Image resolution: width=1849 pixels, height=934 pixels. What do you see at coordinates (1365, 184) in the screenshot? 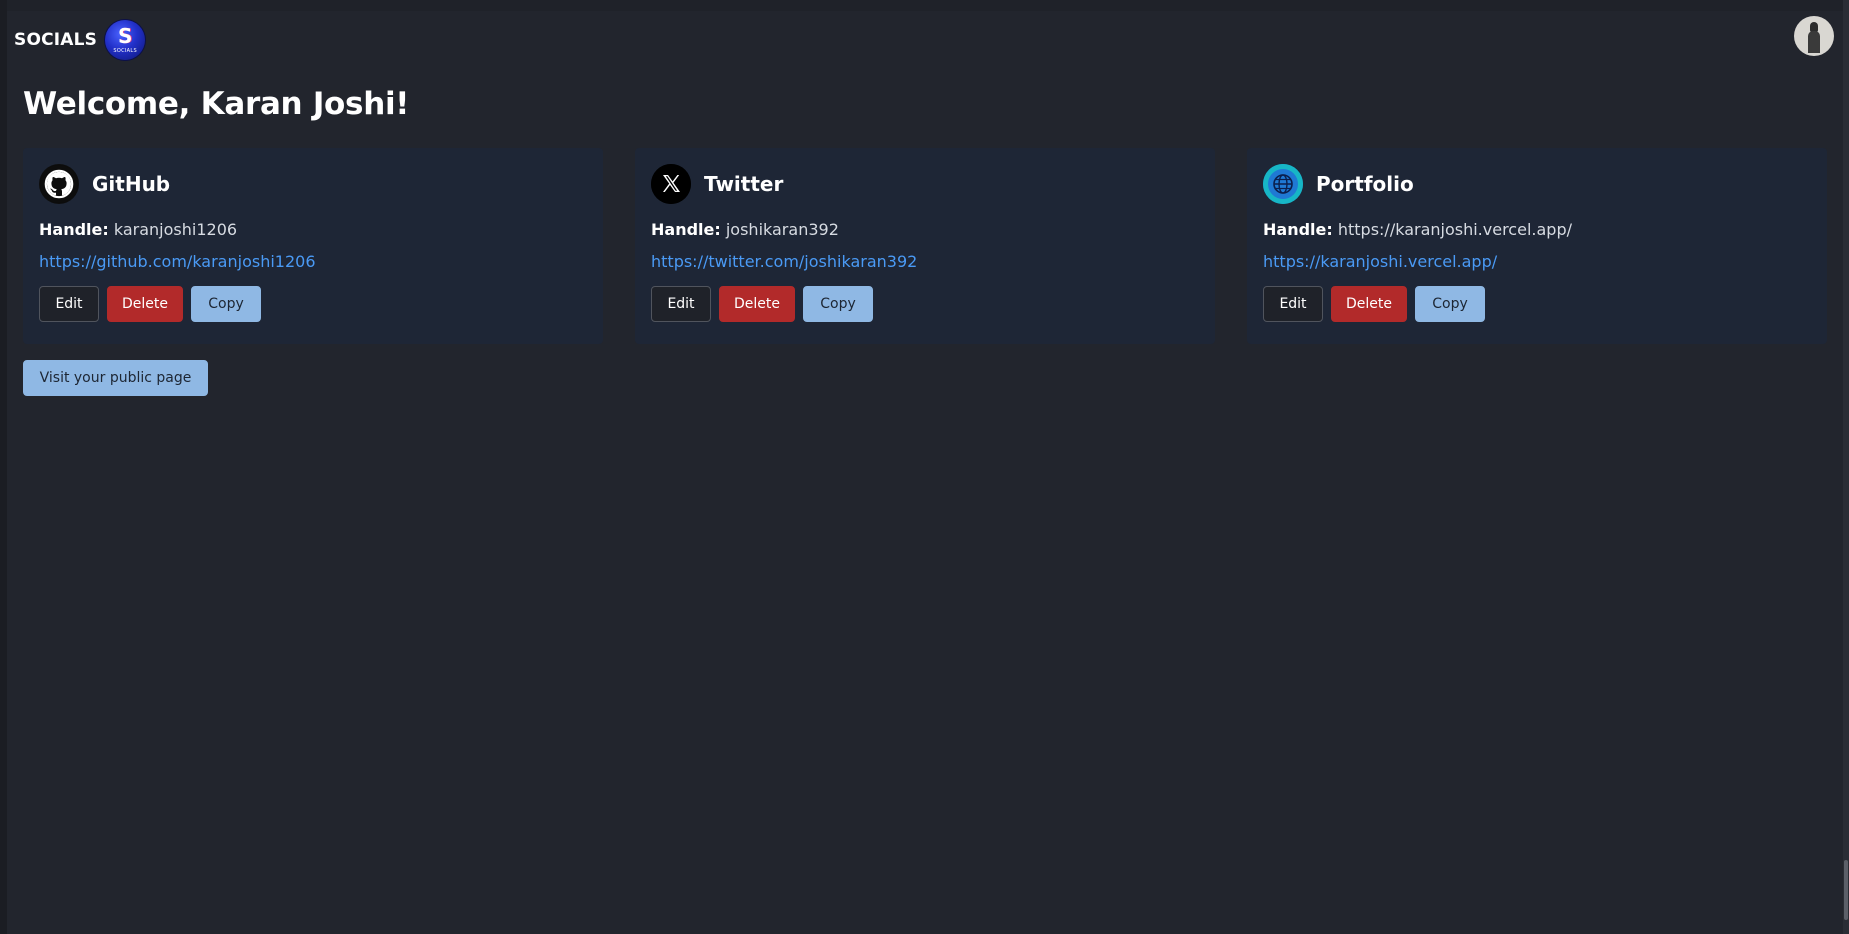
I see `card-title: Portfolio` at bounding box center [1365, 184].